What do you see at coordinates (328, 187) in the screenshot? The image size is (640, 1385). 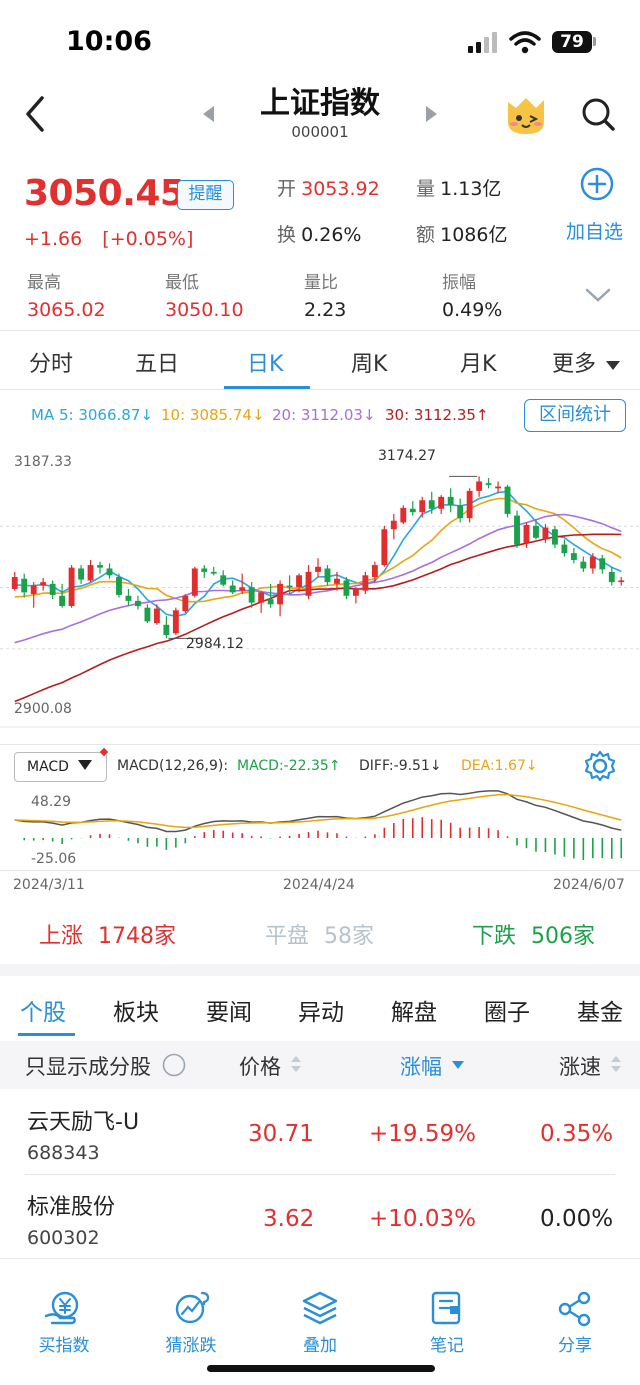 I see `open-field: 开 3053.92` at bounding box center [328, 187].